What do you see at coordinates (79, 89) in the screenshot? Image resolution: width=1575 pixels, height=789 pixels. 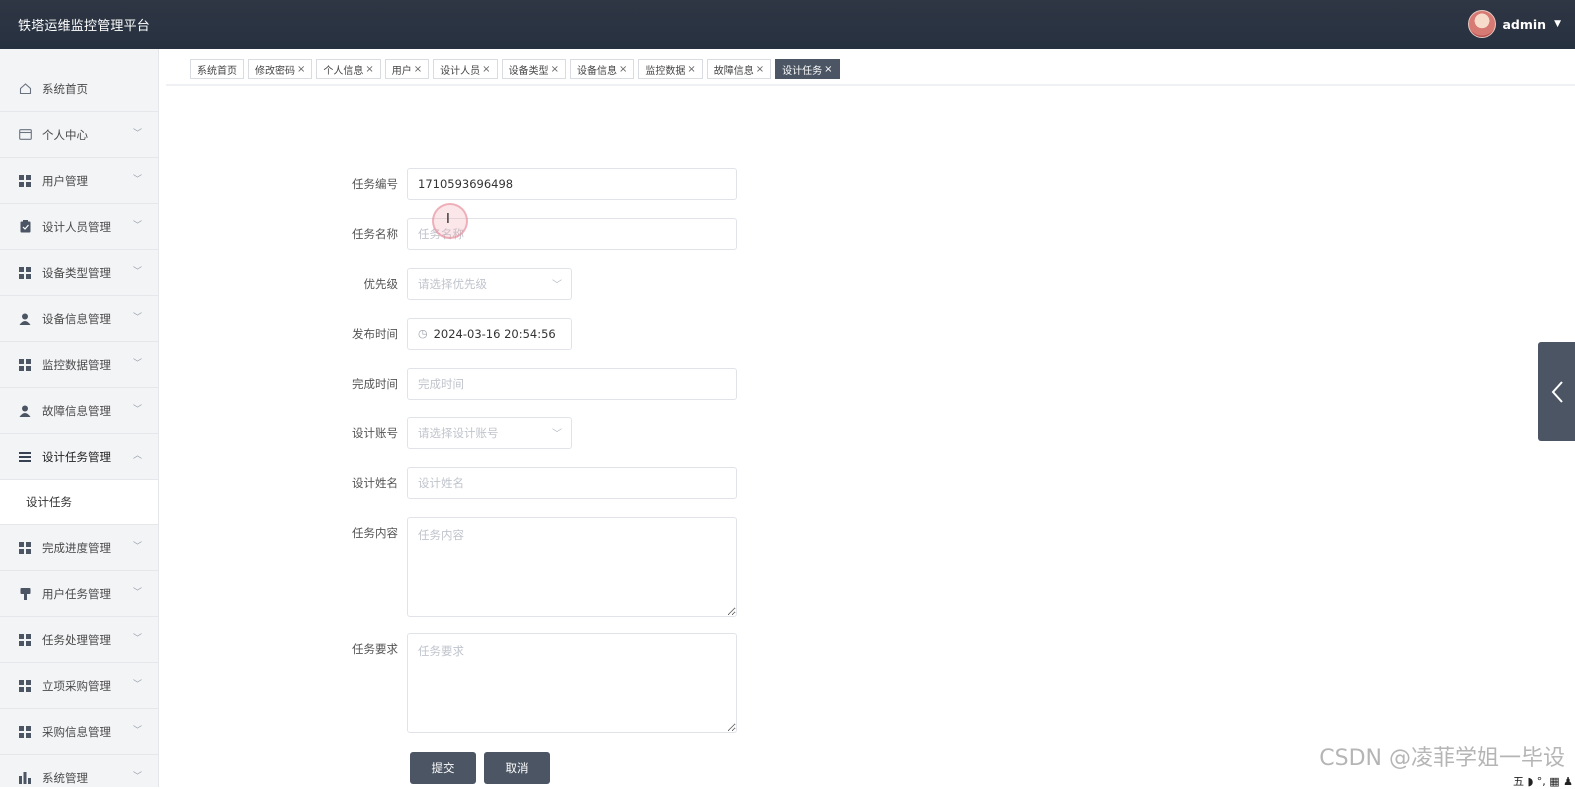 I see `sidebar-item-home: 系统首页` at bounding box center [79, 89].